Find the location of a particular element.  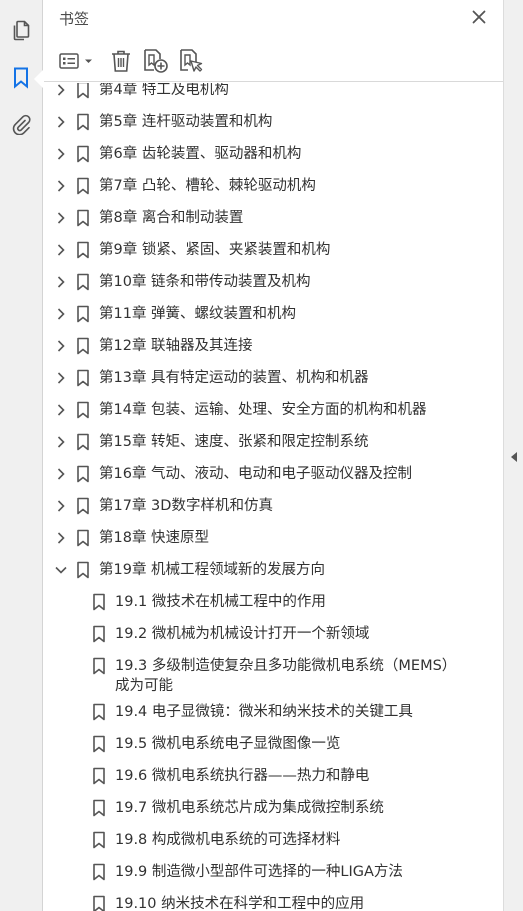

bookmark-chapter-row: 第18章 快速原型 is located at coordinates (263, 538).